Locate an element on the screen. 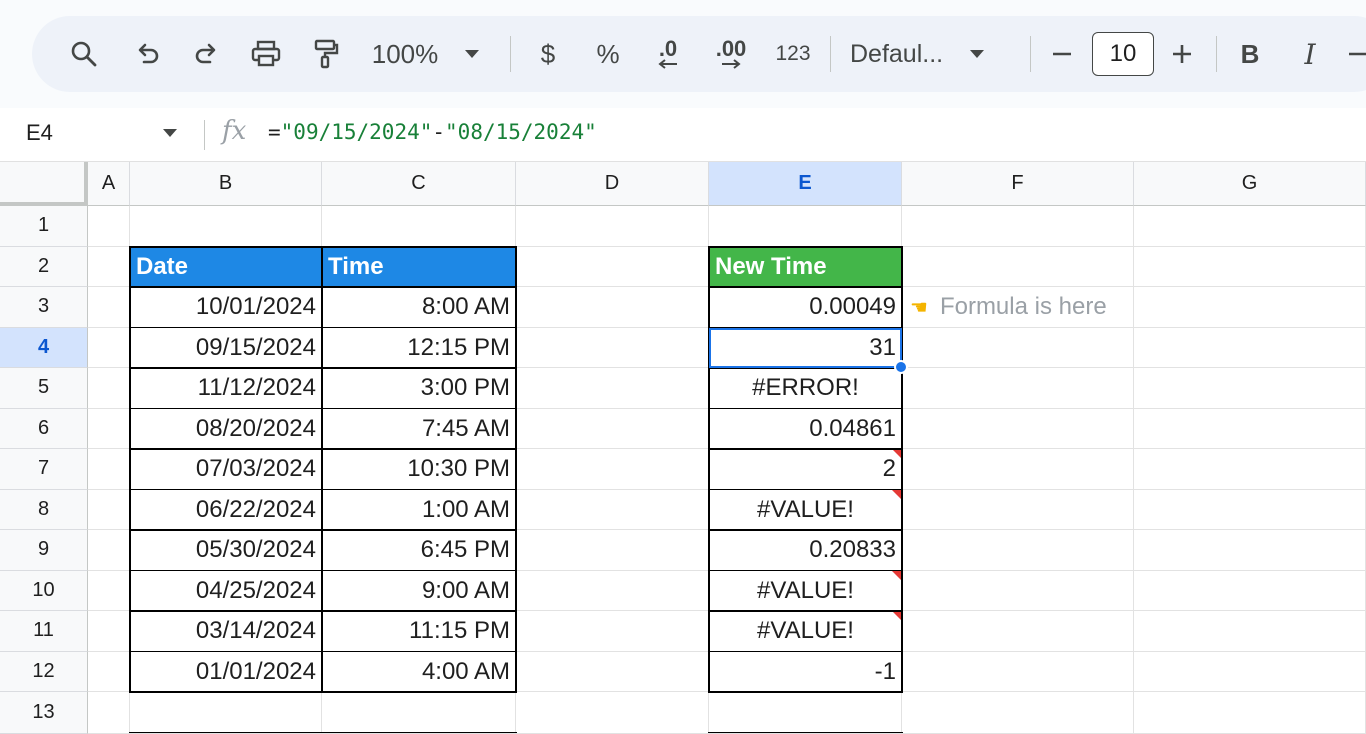  cell-a3 is located at coordinates (109, 307).